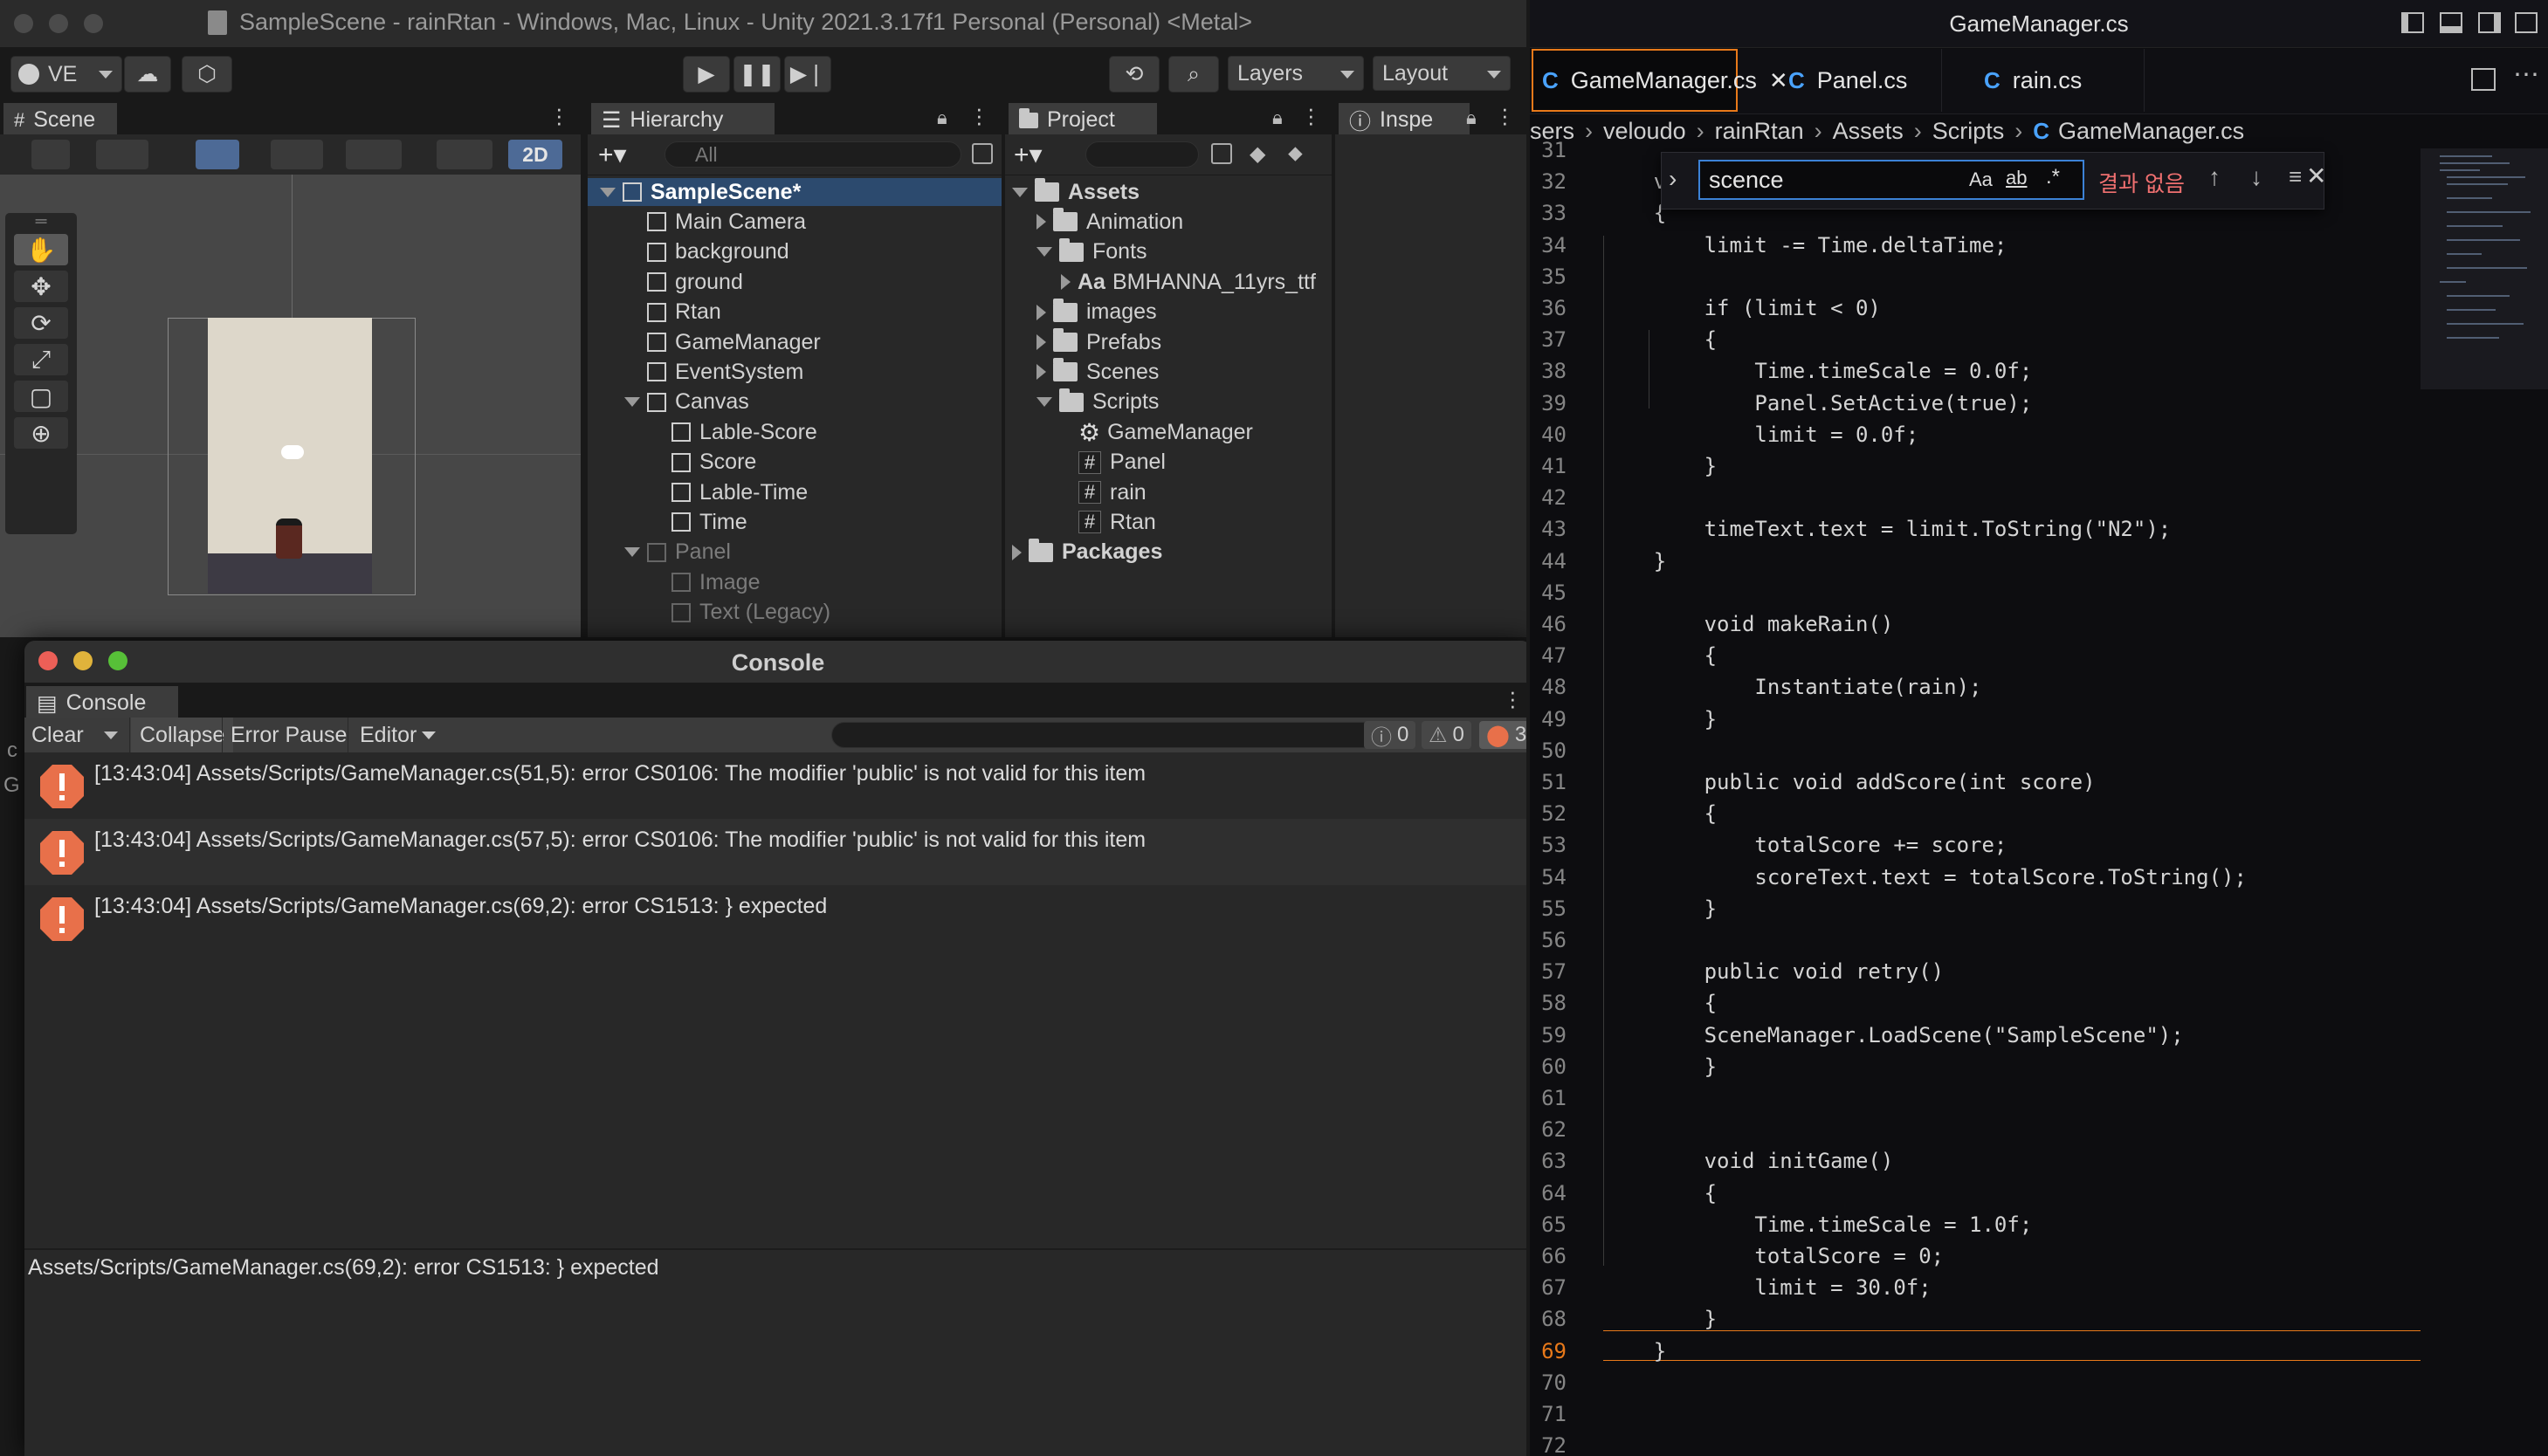 This screenshot has height=1456, width=2548. I want to click on hierarchy-item: ground, so click(695, 282).